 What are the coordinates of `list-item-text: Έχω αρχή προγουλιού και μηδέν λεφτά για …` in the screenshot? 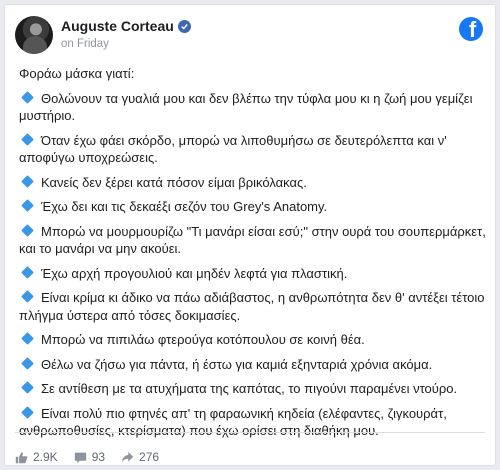 It's located at (194, 273).